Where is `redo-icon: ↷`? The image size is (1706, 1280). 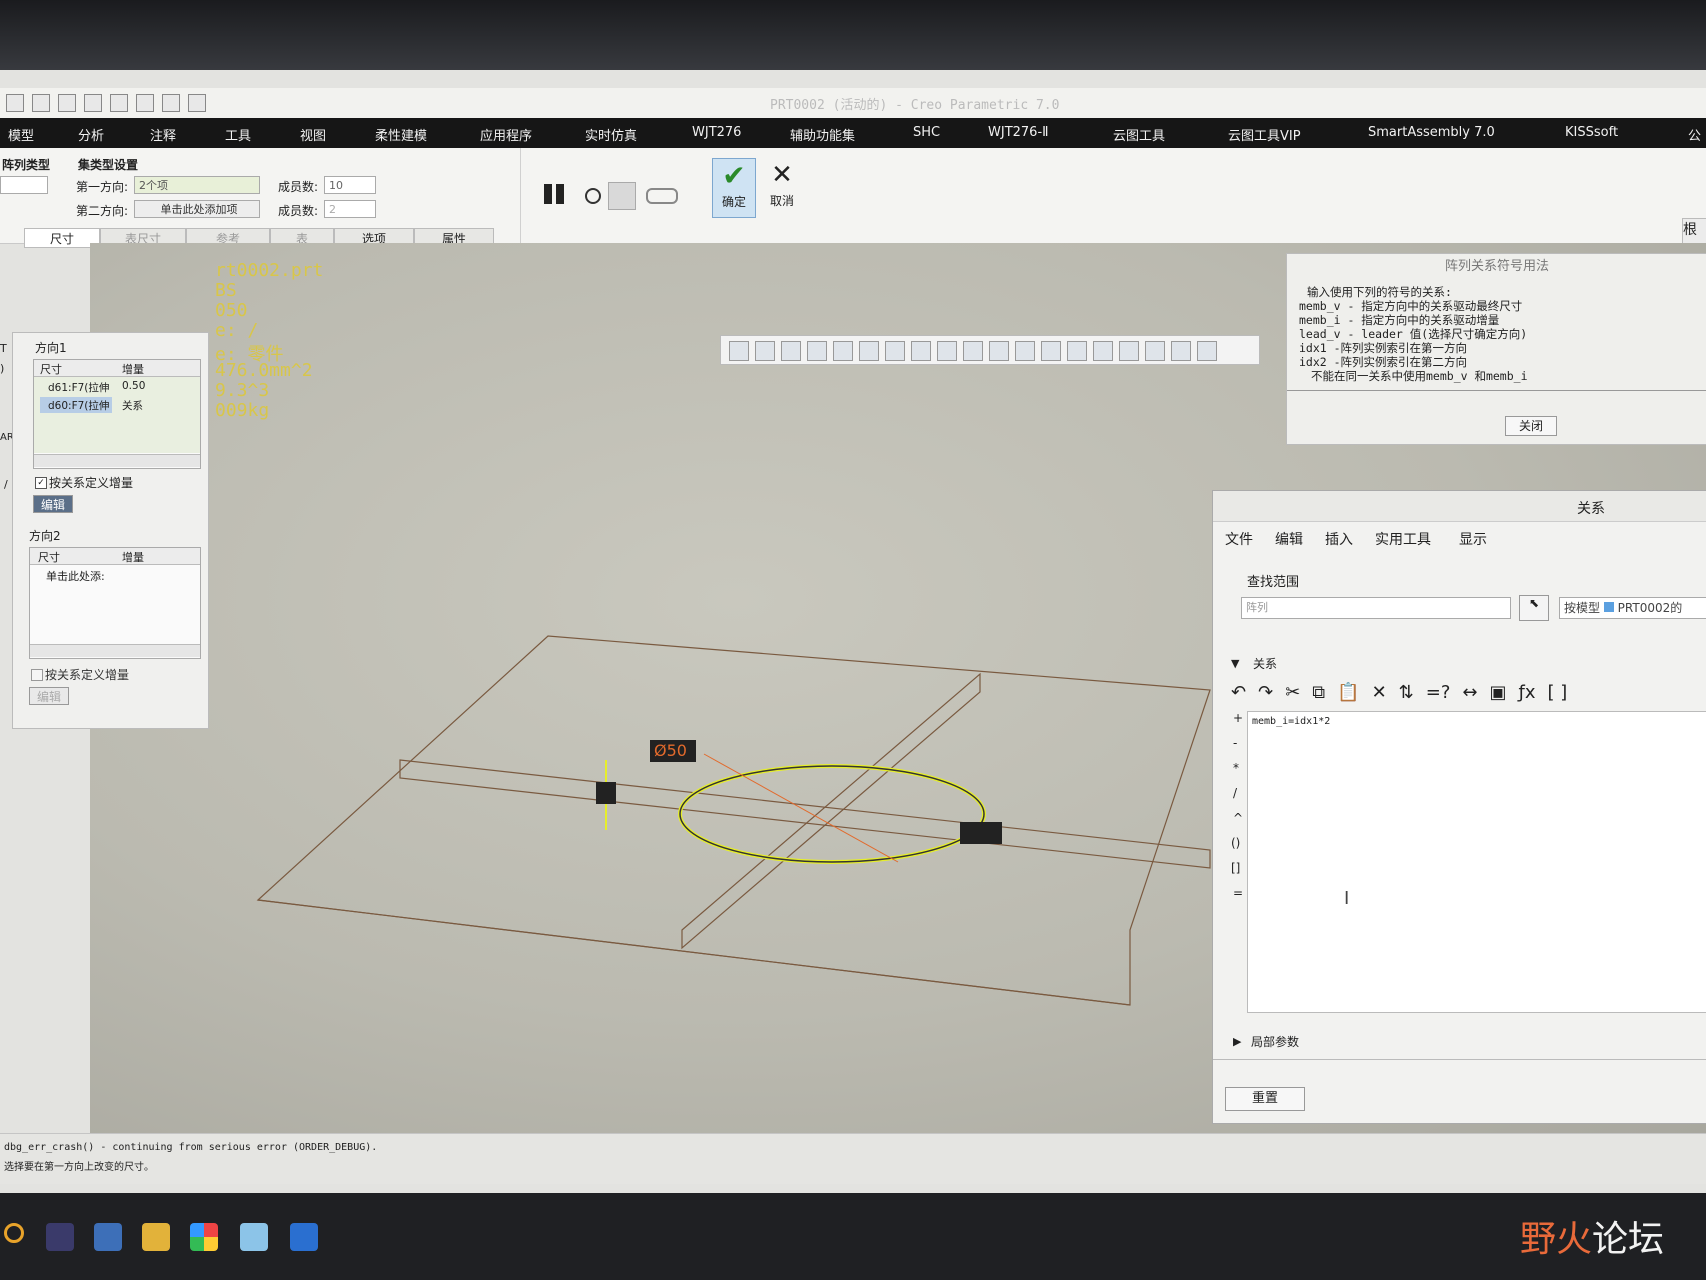
redo-icon: ↷ is located at coordinates (1265, 692).